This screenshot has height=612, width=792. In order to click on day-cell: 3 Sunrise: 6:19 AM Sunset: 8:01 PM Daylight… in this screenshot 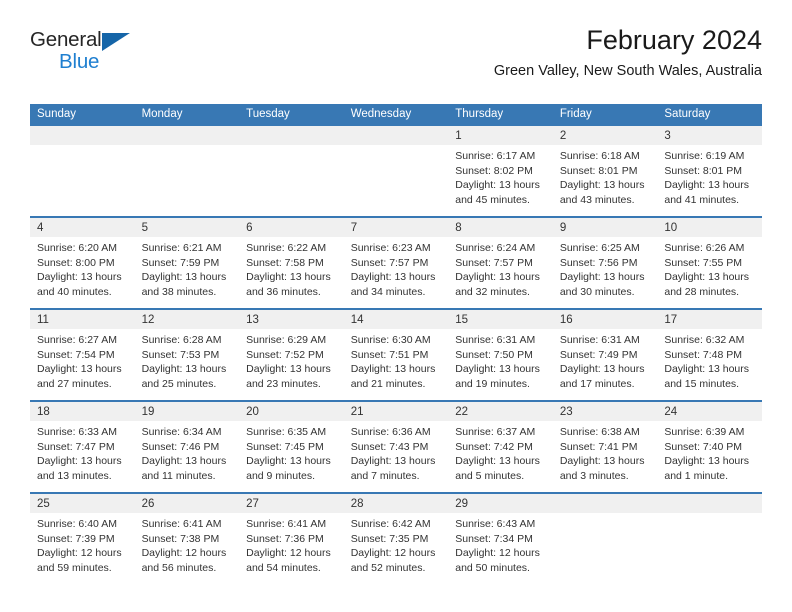, I will do `click(709, 171)`.